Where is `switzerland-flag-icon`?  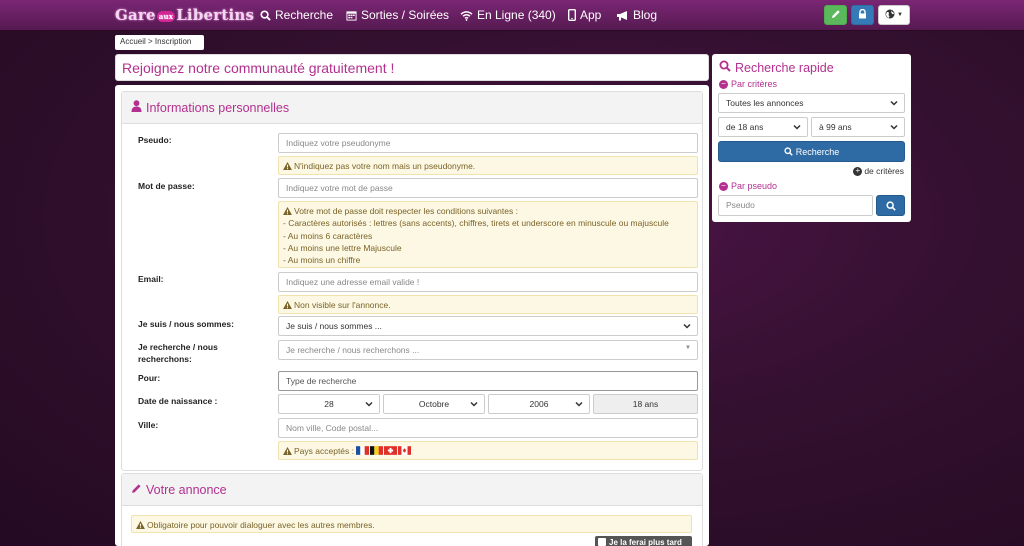
switzerland-flag-icon is located at coordinates (391, 450).